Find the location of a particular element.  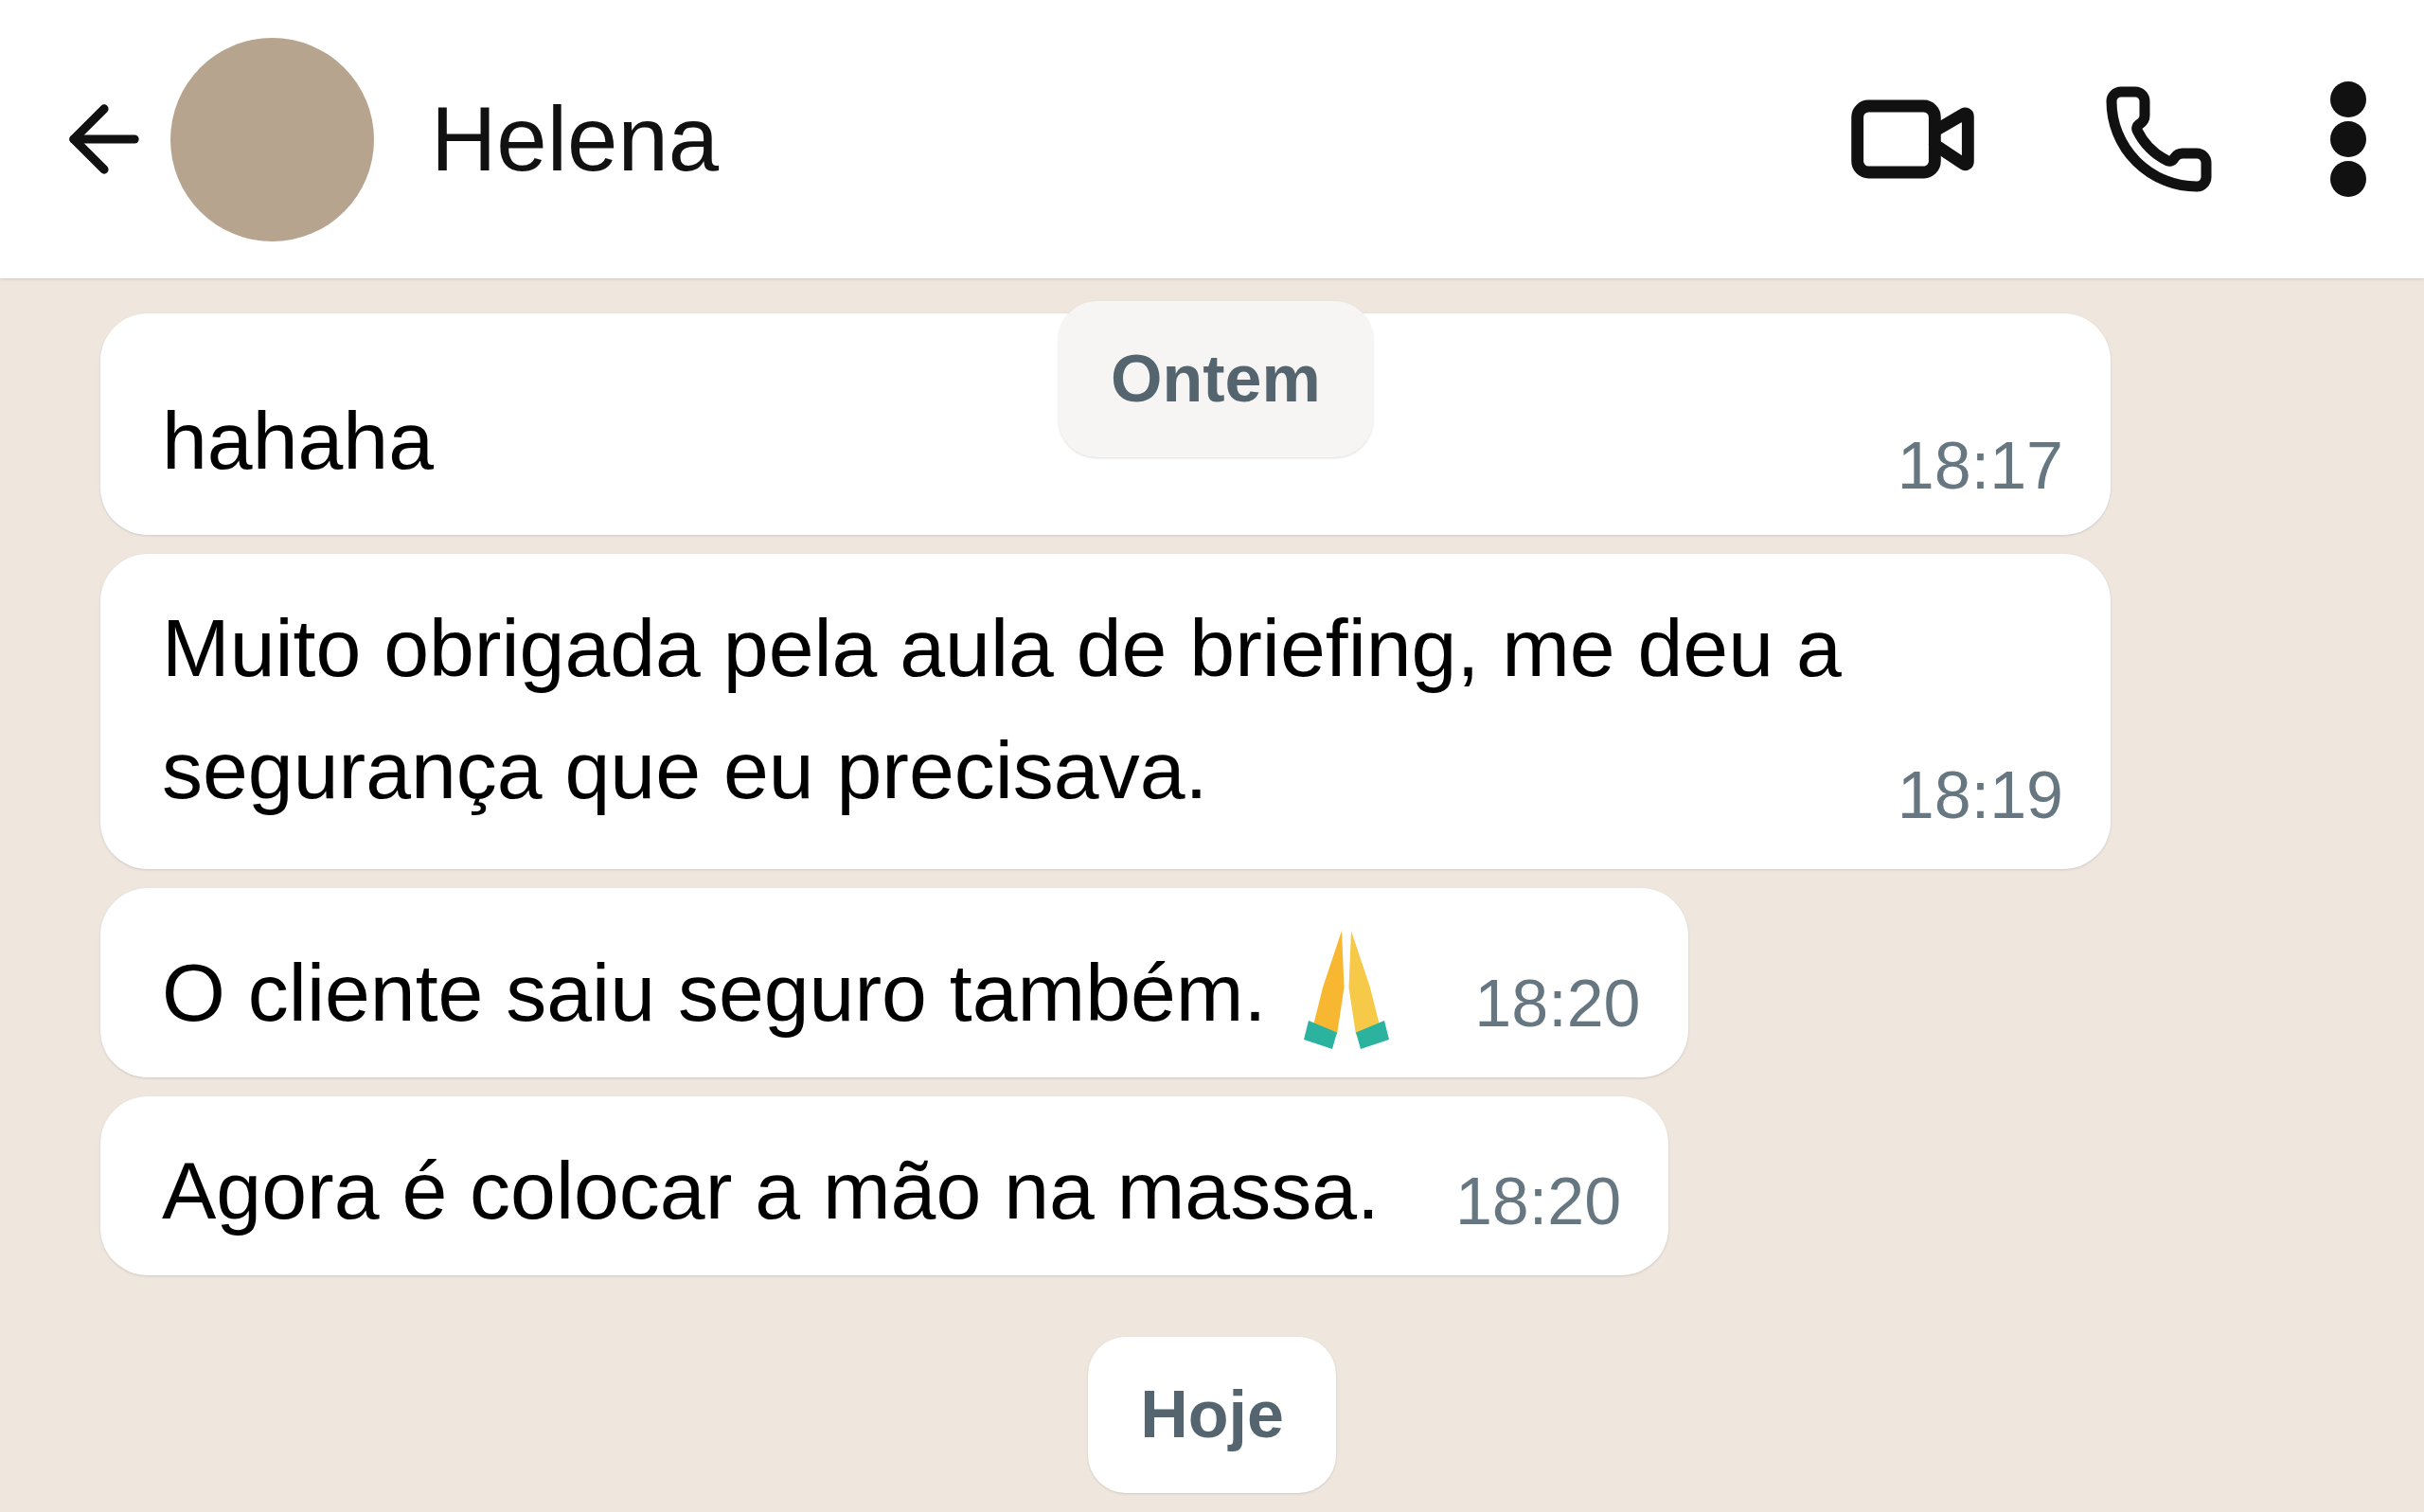

message-text: Agora é colocar a mão na massa. is located at coordinates (771, 1190).